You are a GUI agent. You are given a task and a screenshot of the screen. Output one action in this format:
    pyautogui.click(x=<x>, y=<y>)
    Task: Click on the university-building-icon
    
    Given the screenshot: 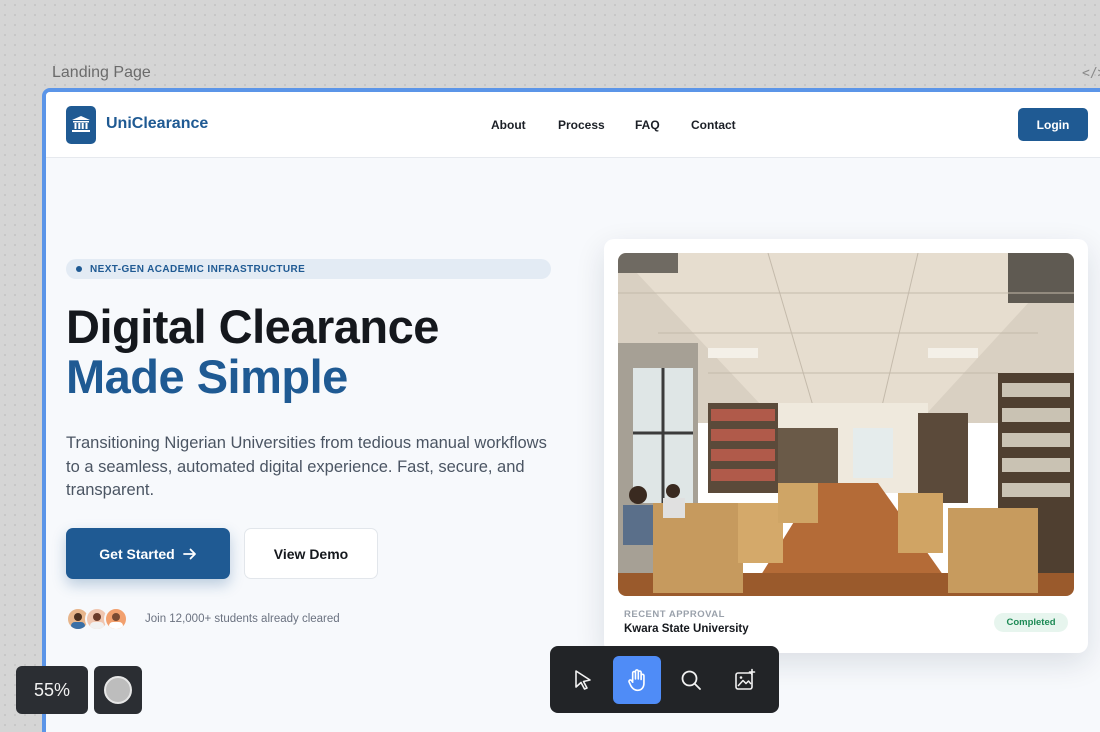 What is the action you would take?
    pyautogui.click(x=81, y=124)
    